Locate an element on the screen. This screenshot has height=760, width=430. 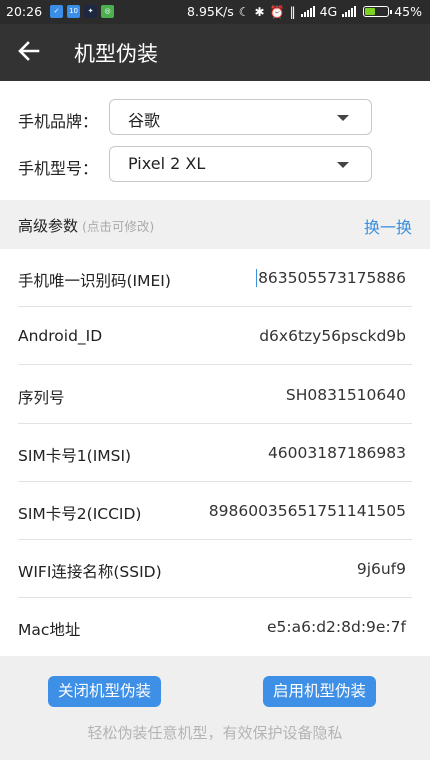
enable-disguise-button: 启用机型伪装 is located at coordinates (320, 691).